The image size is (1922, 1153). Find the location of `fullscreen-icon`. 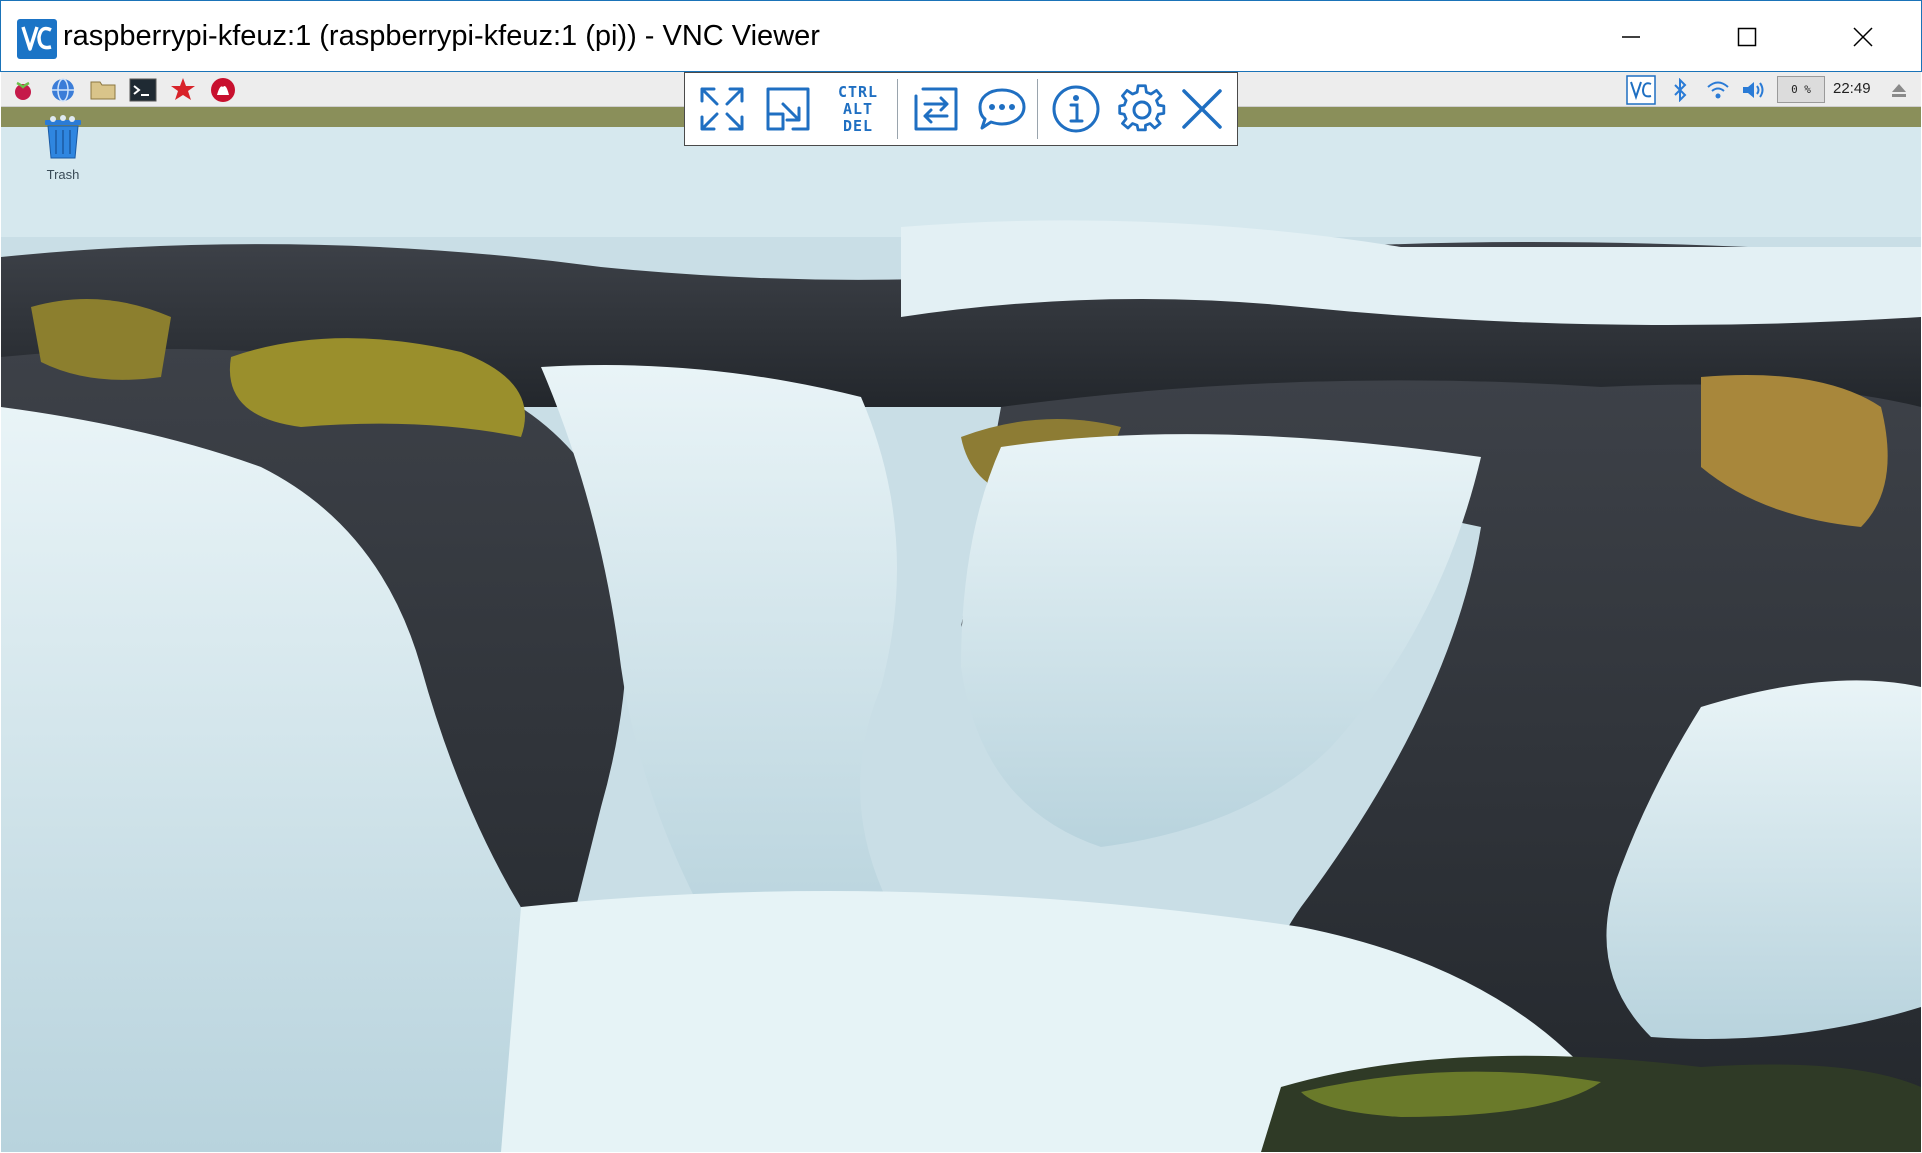

fullscreen-icon is located at coordinates (722, 109).